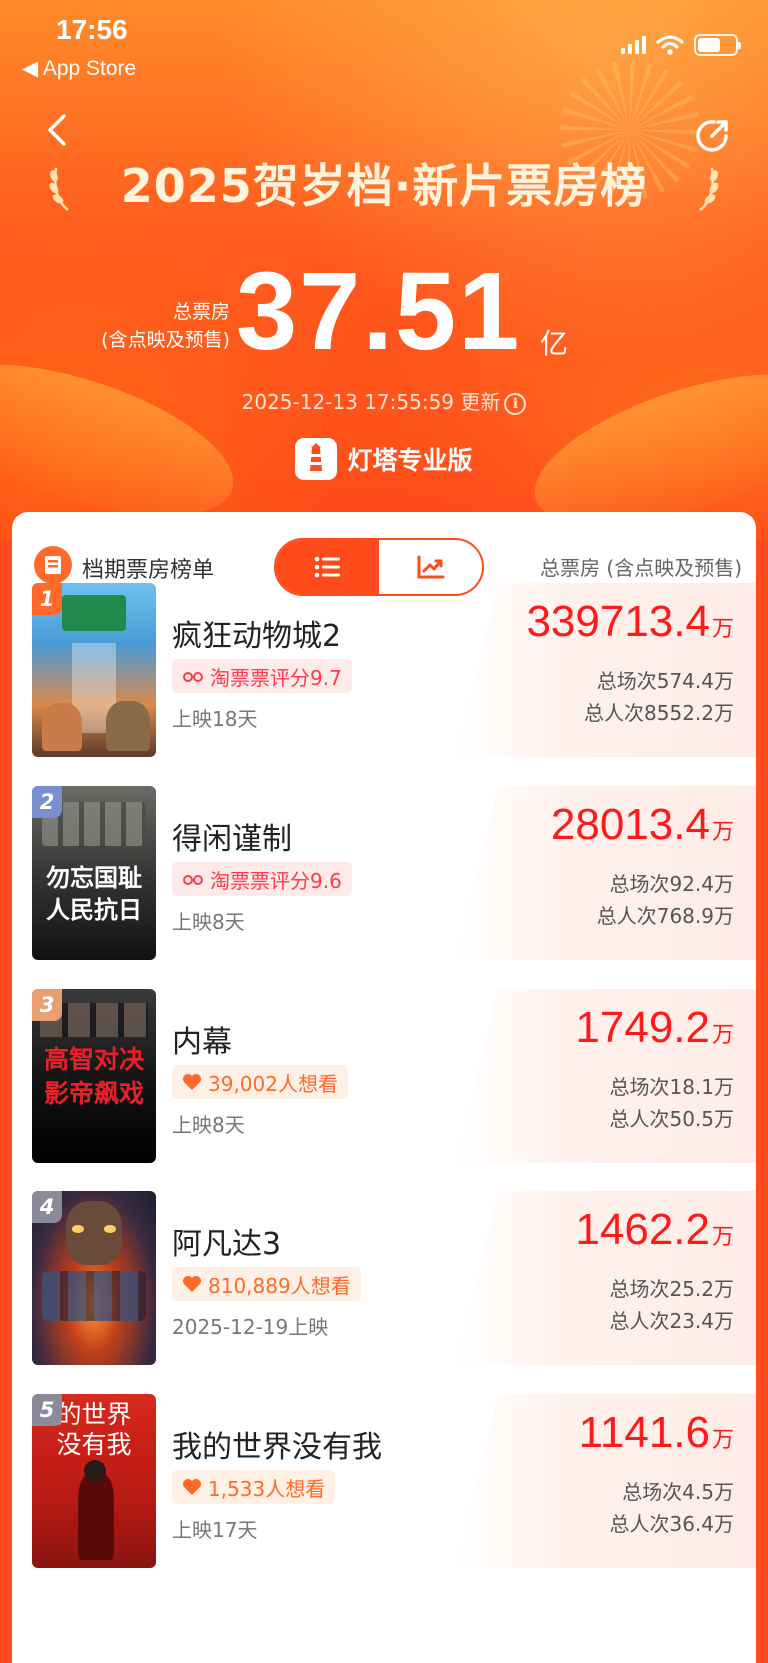 The image size is (768, 1663). What do you see at coordinates (148, 570) in the screenshot?
I see `section-title: 档期票房榜单` at bounding box center [148, 570].